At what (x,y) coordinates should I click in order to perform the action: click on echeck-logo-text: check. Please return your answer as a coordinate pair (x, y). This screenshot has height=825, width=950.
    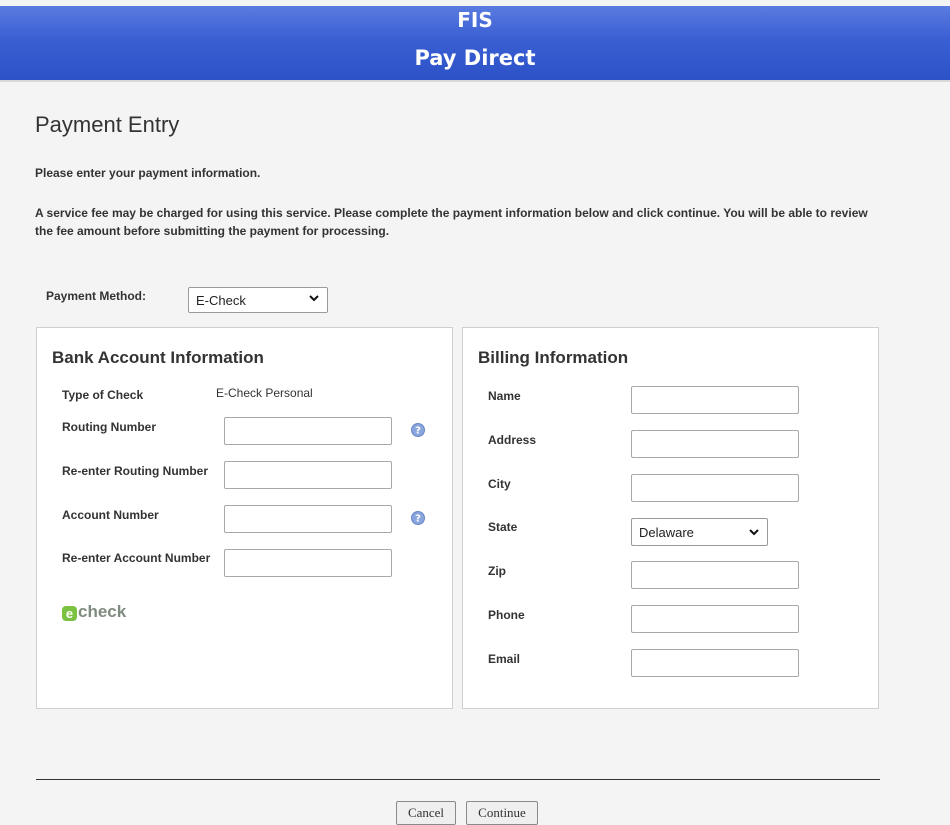
    Looking at the image, I should click on (102, 611).